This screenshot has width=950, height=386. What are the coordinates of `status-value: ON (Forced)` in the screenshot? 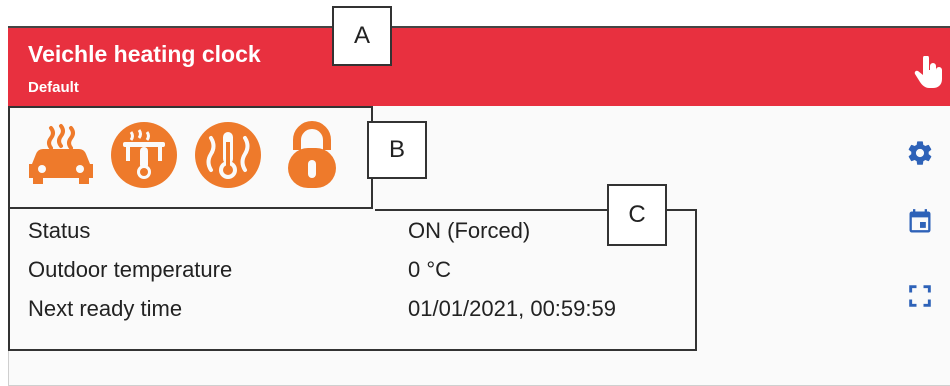 It's located at (469, 230).